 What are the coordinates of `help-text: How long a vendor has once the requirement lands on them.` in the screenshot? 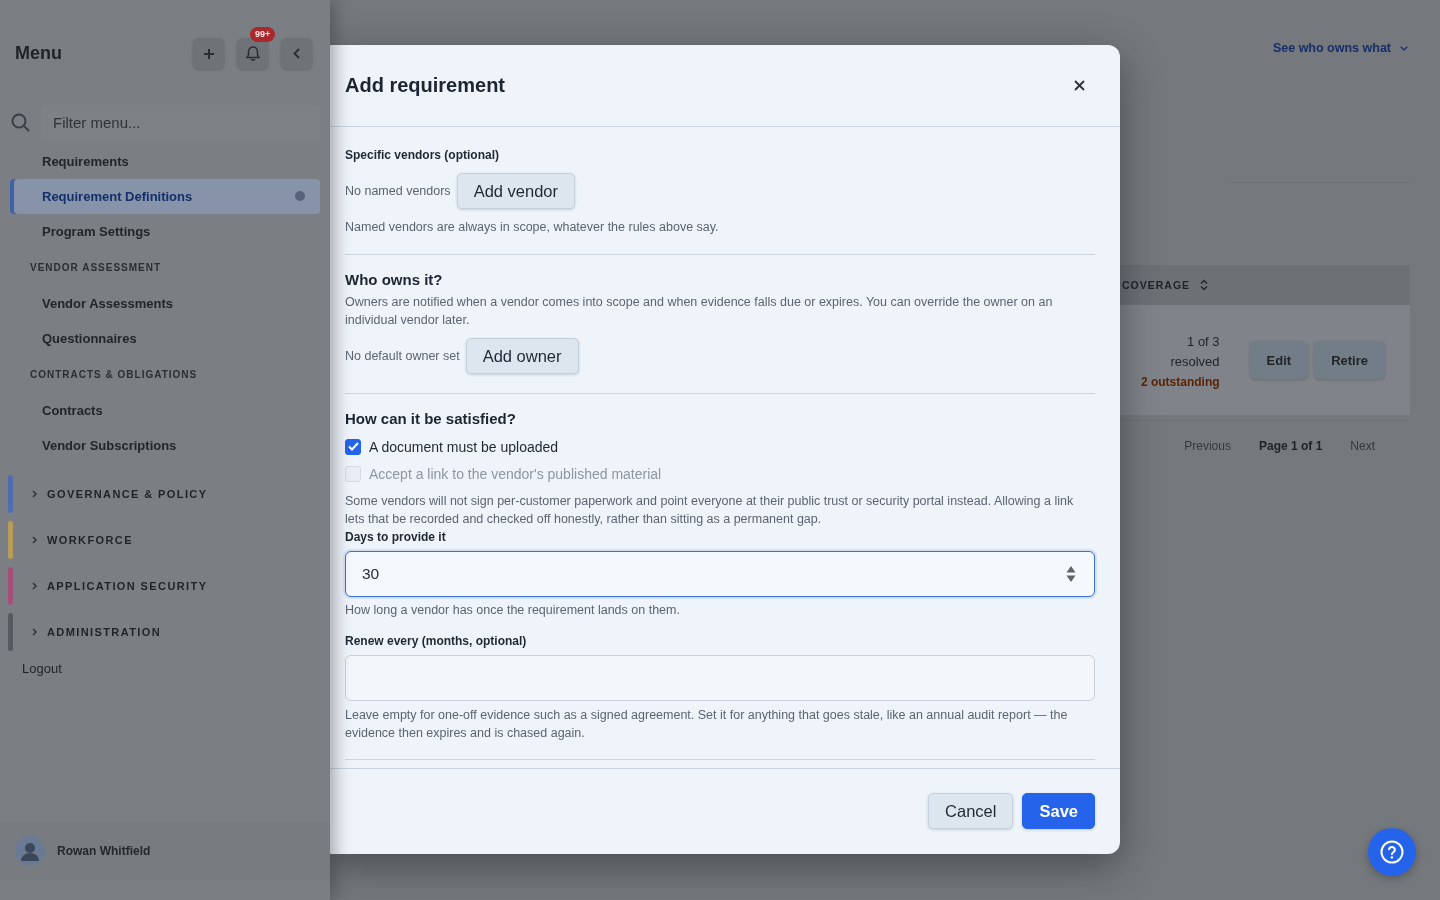 It's located at (513, 610).